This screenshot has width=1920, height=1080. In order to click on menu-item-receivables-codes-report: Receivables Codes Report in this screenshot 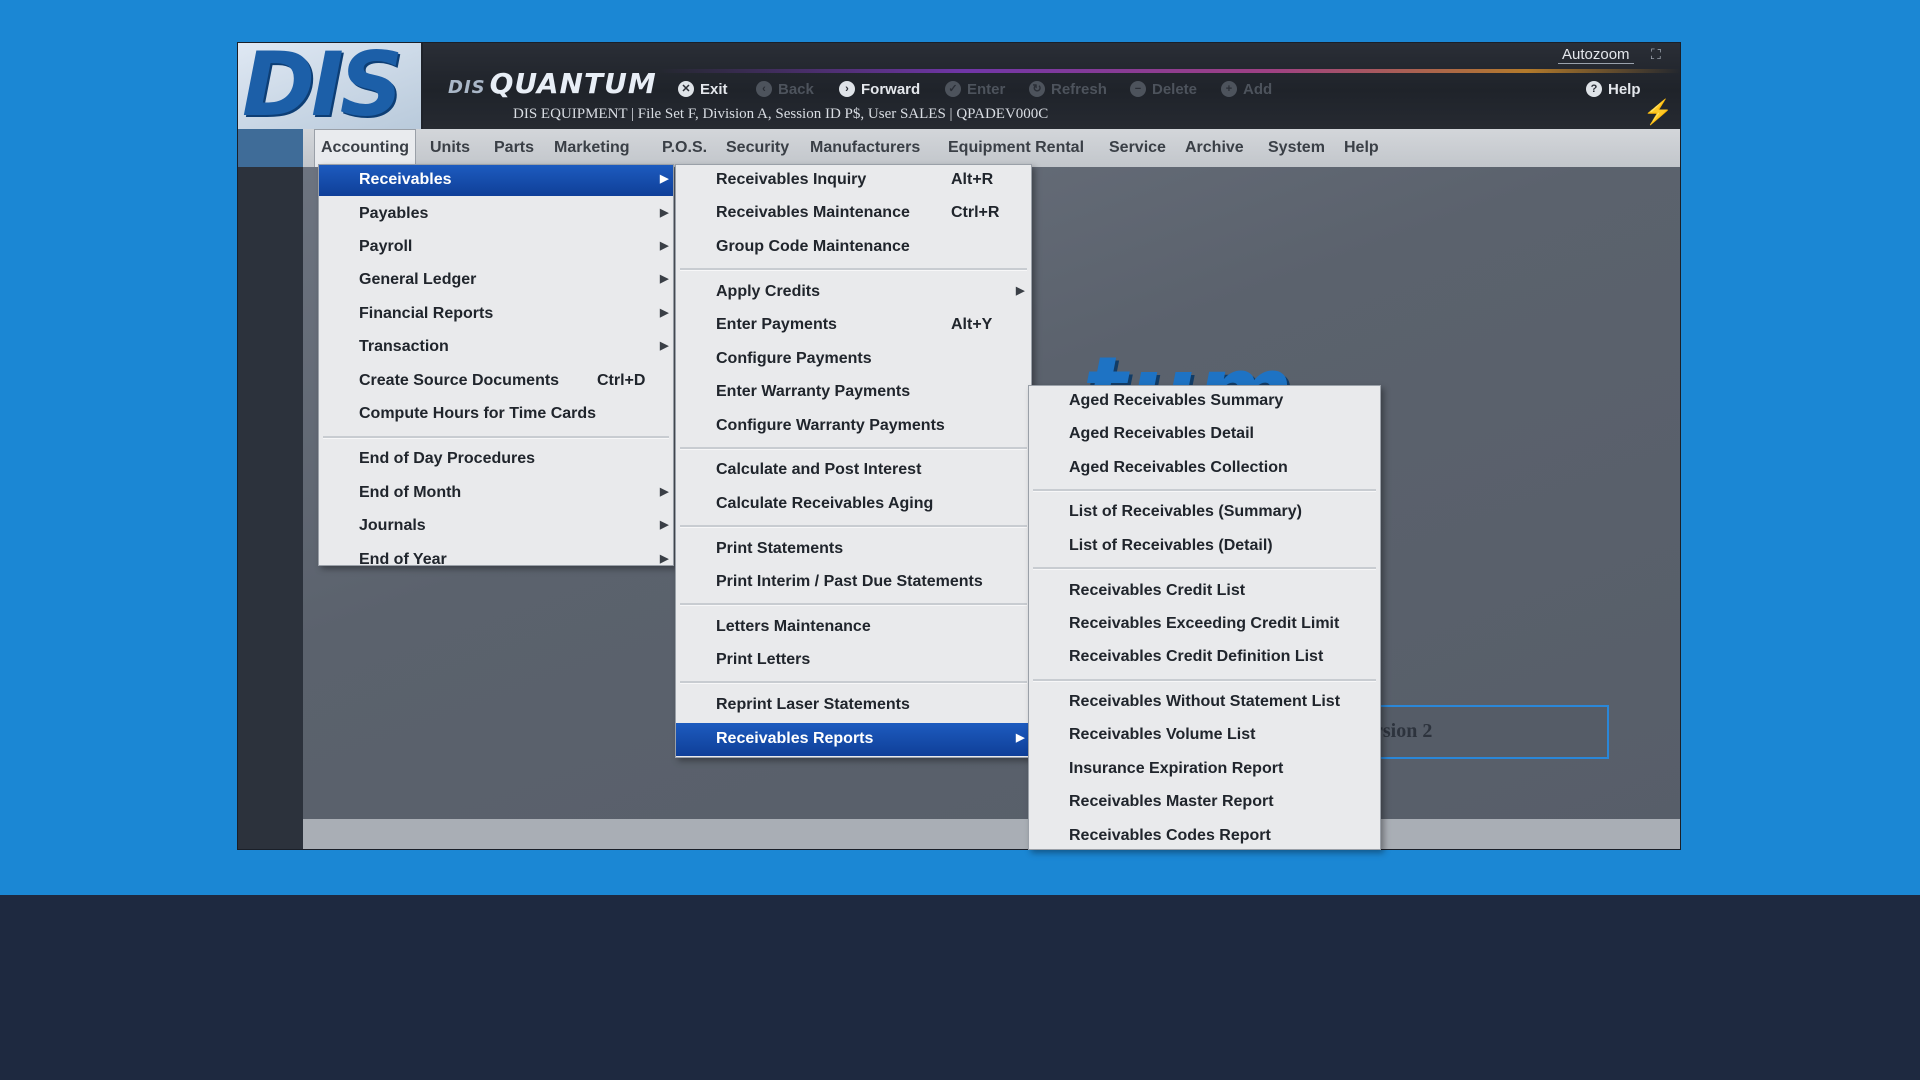, I will do `click(1204, 835)`.